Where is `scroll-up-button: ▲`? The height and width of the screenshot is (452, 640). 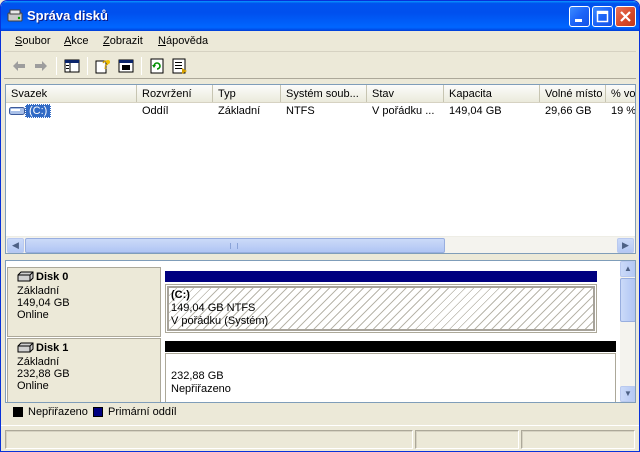 scroll-up-button: ▲ is located at coordinates (627, 269).